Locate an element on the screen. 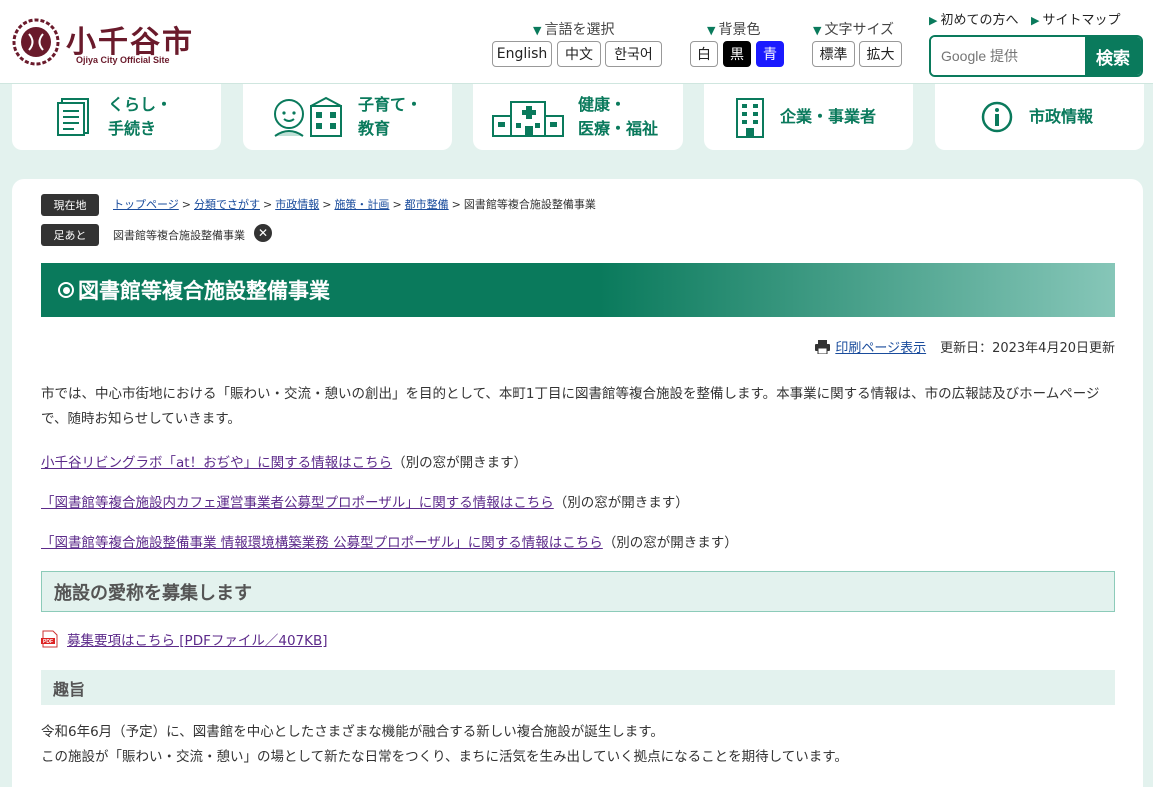  bg-blue-button: 青 is located at coordinates (770, 54).